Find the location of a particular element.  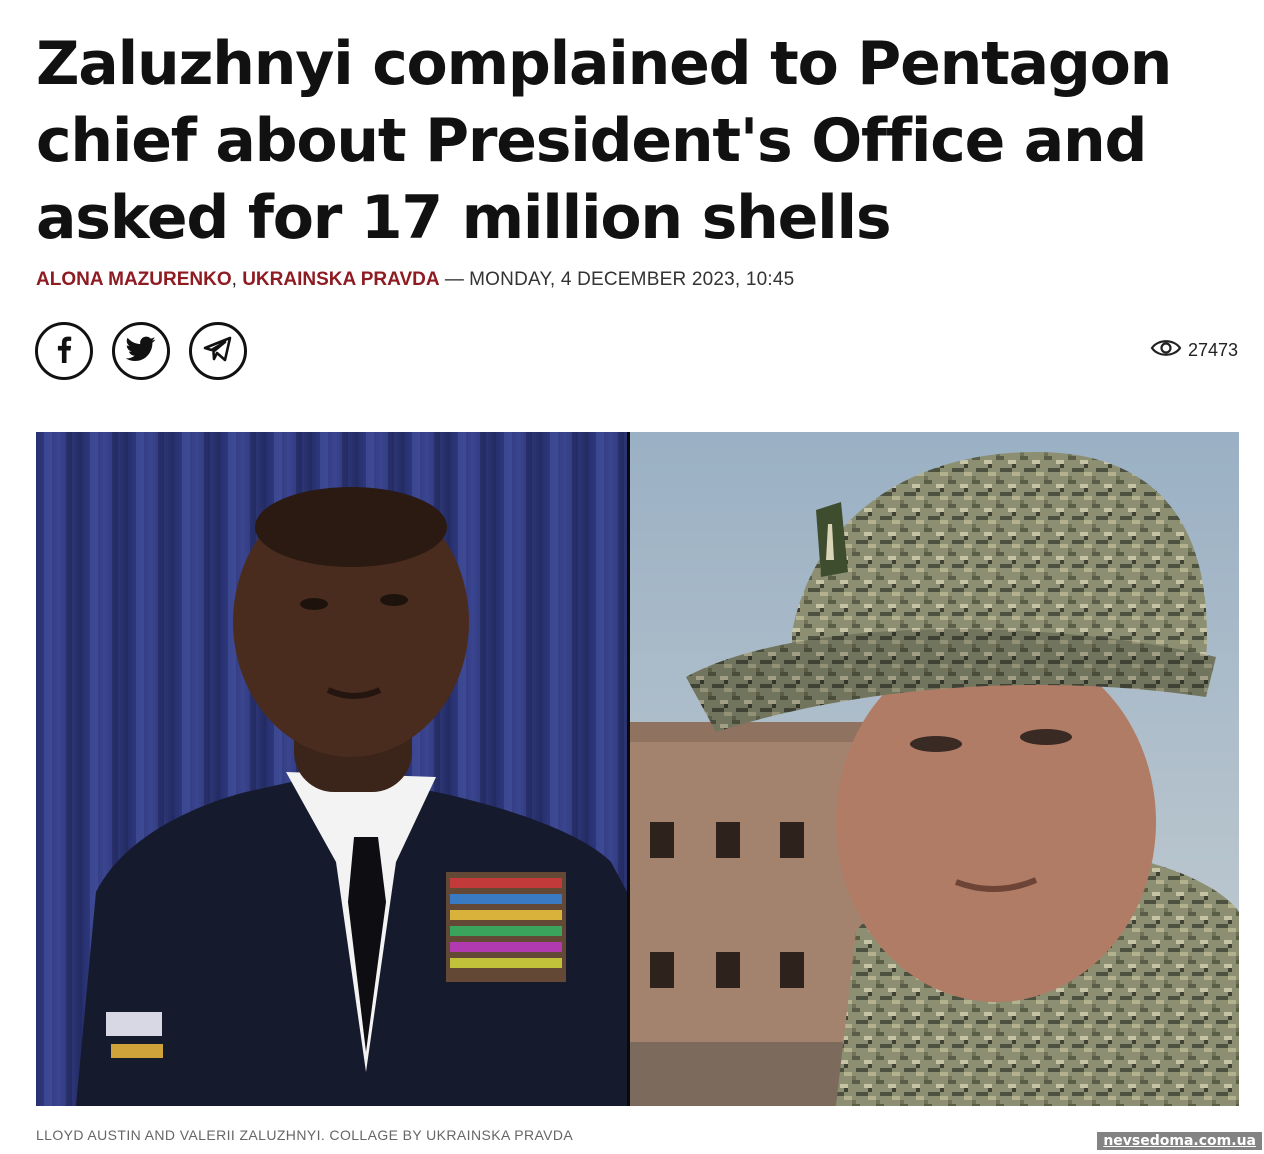

facebook-share-button is located at coordinates (64, 351).